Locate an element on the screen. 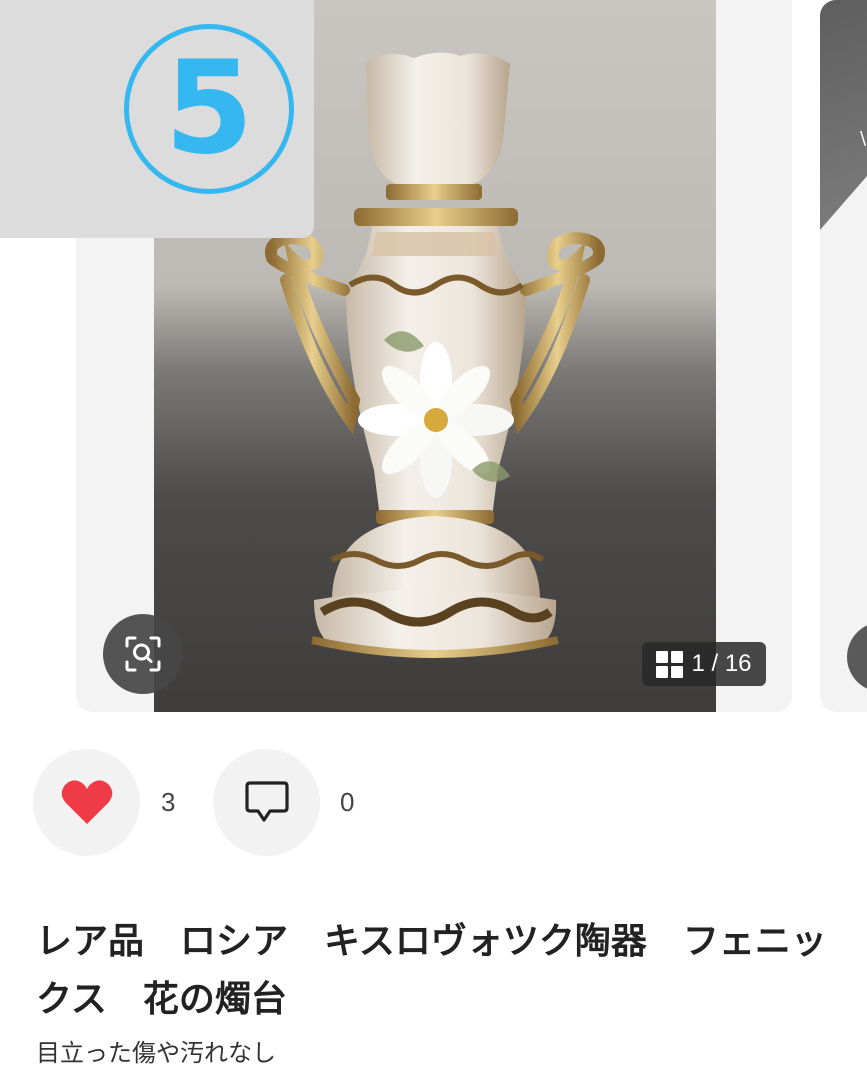 This screenshot has height=1080, width=867. next-carousel-card: \ is located at coordinates (843, 356).